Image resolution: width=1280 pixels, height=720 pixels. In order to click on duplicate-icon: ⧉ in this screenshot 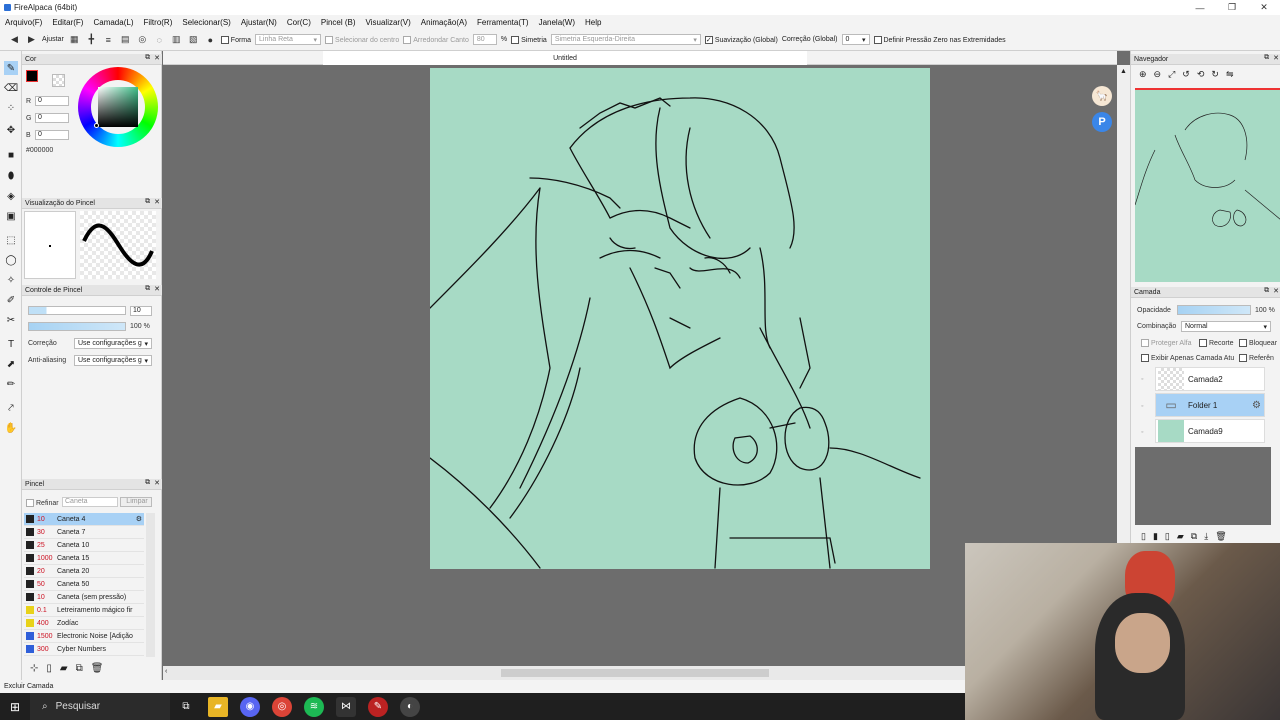, I will do `click(79, 668)`.